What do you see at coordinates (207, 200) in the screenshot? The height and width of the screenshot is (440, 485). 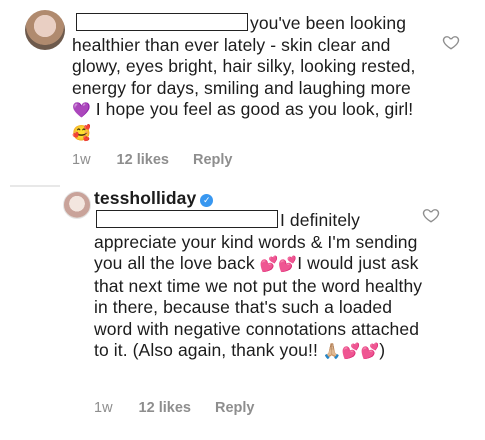 I see `verified-badge-icon: ✓` at bounding box center [207, 200].